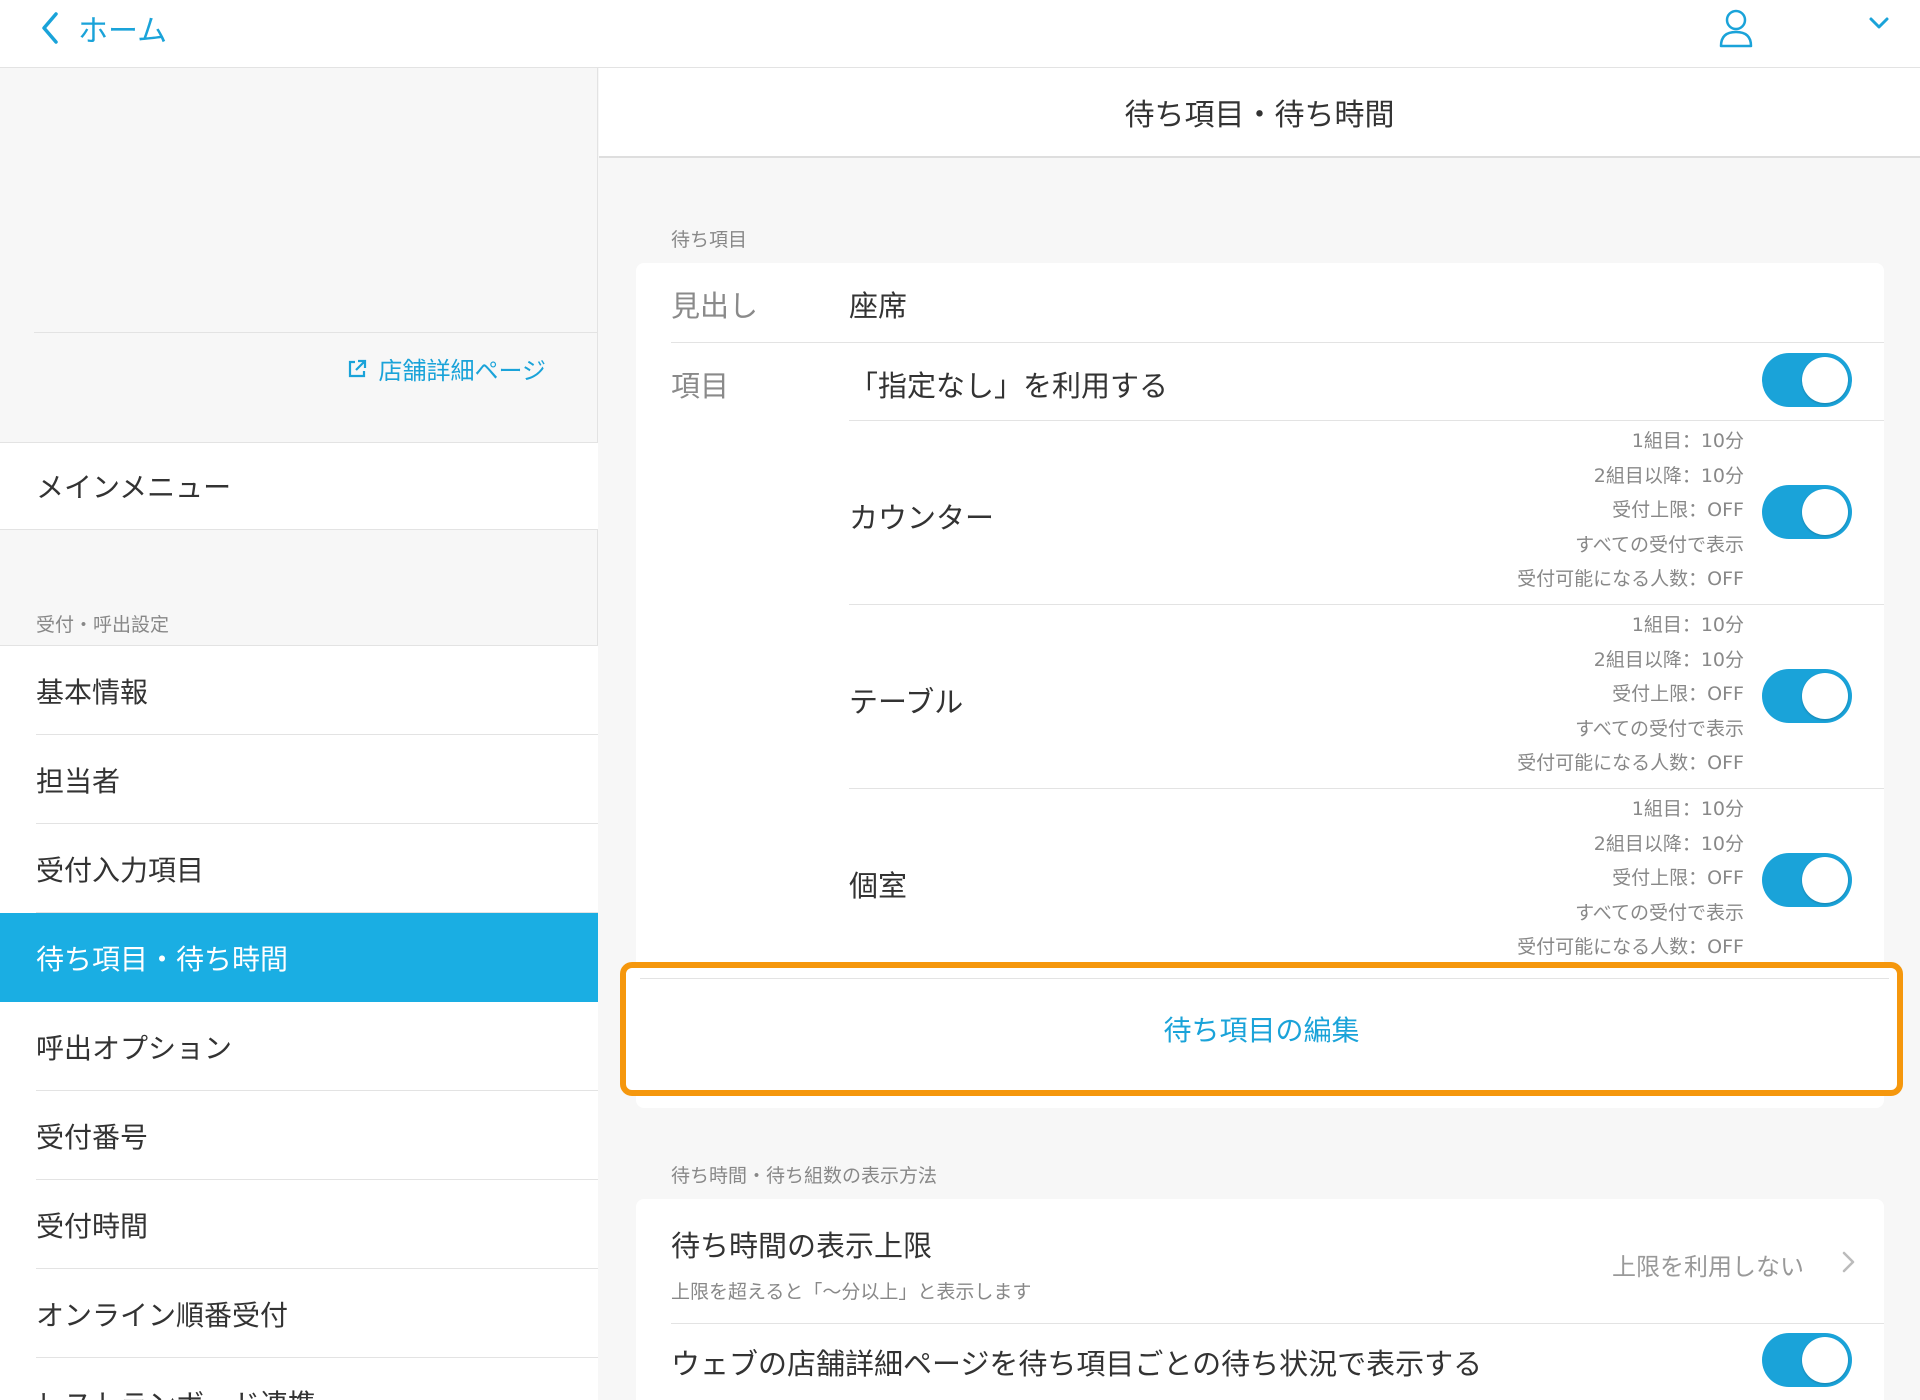  What do you see at coordinates (162, 959) in the screenshot?
I see `sidebar-item-label: 待ち項目・待ち時間` at bounding box center [162, 959].